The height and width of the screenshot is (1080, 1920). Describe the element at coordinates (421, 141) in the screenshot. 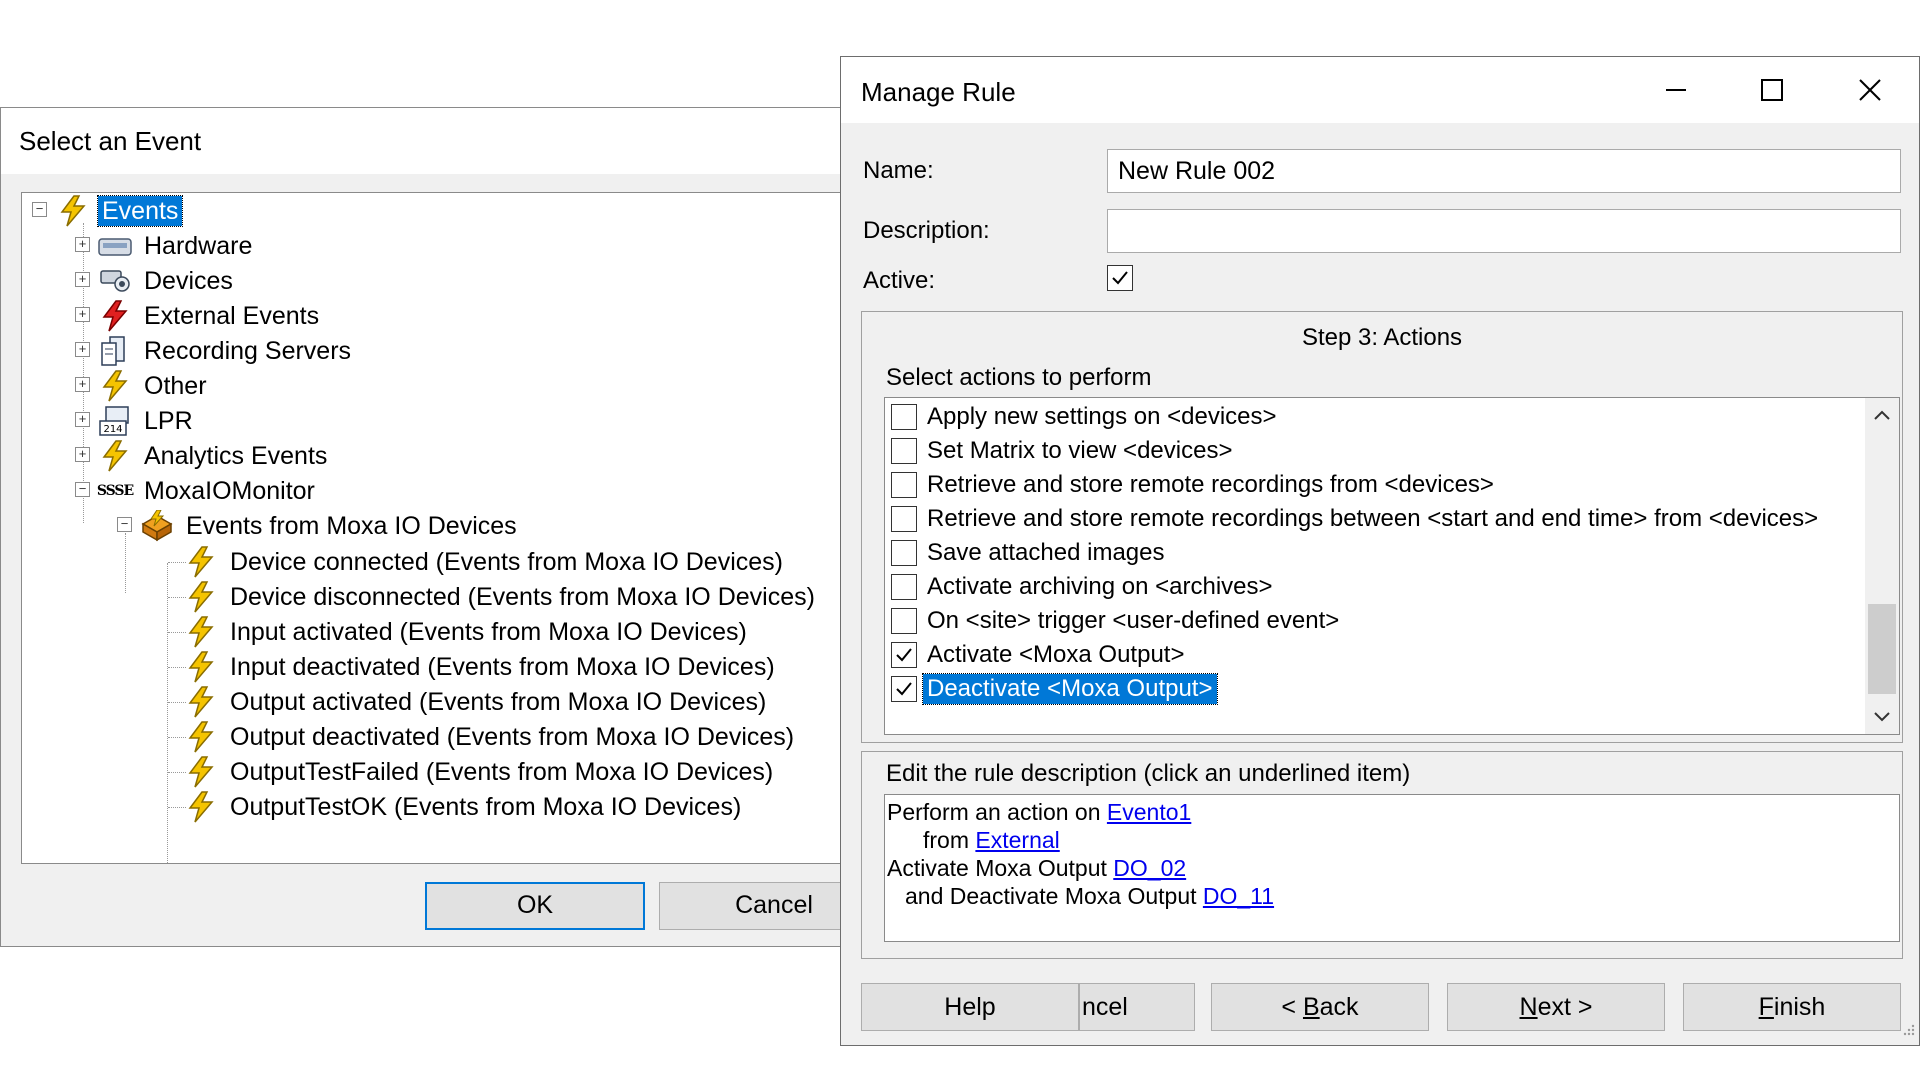

I see `select-event-titlebar: Select an Event` at that location.